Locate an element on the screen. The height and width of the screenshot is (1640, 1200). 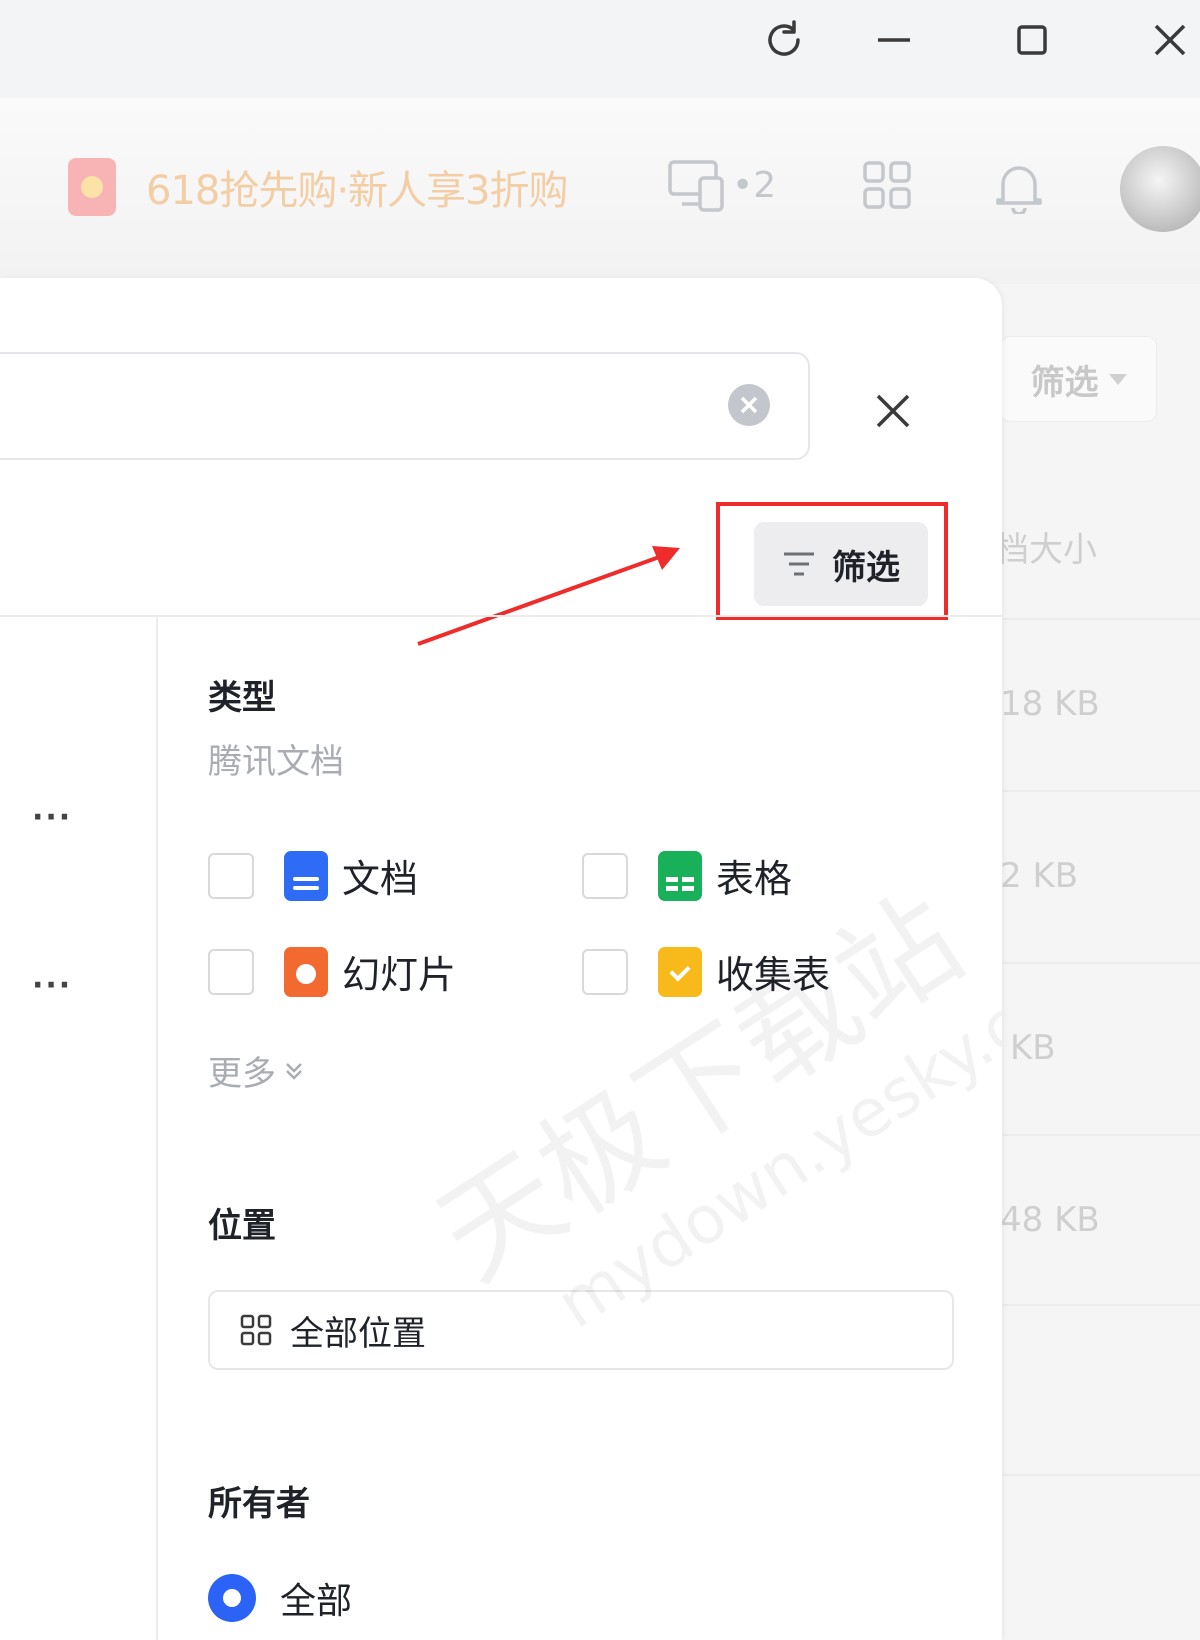
bell-icon is located at coordinates (1019, 189).